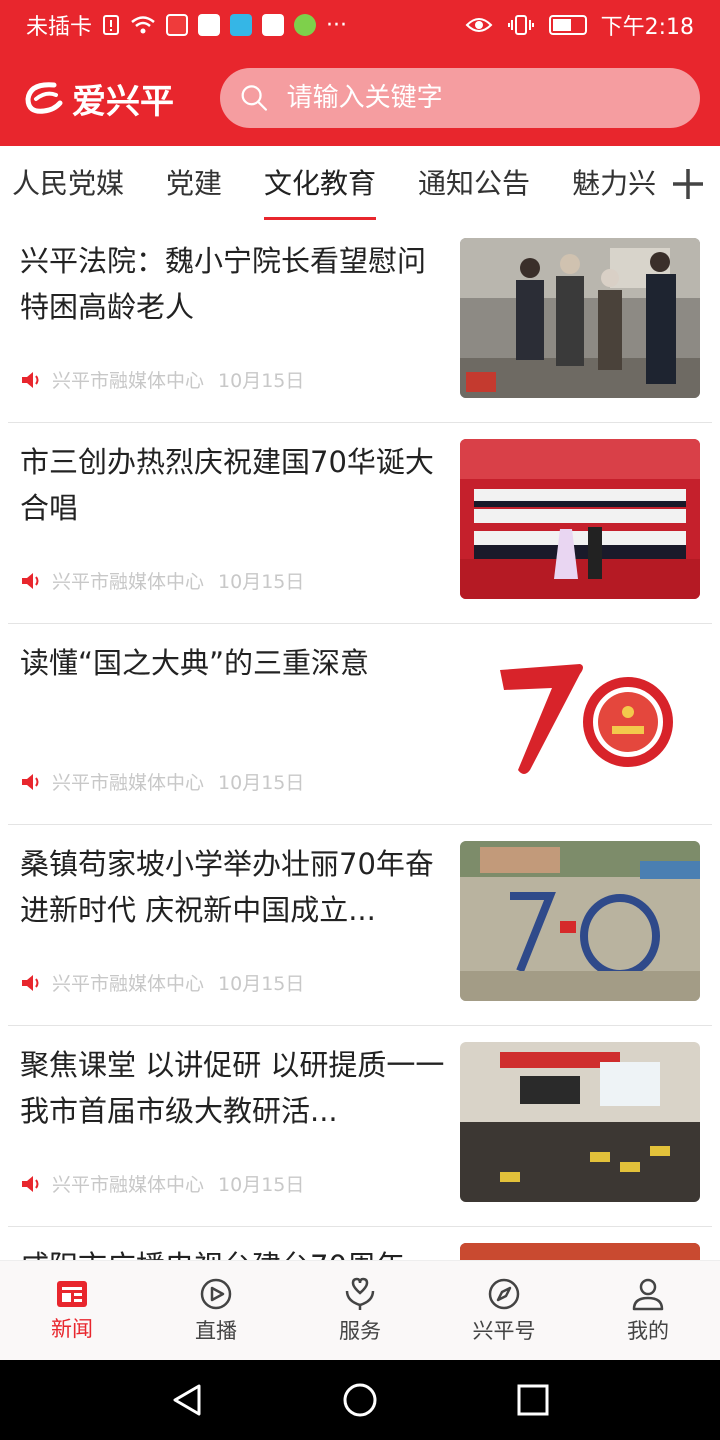 This screenshot has width=720, height=1440. What do you see at coordinates (216, 1330) in the screenshot?
I see `nav-label: 直播` at bounding box center [216, 1330].